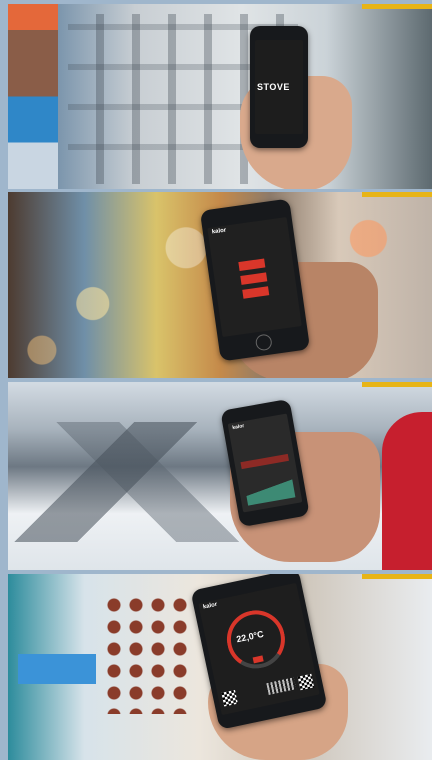 This screenshot has width=432, height=760. I want to click on phone-screen: kalor 22,0°C, so click(259, 649).